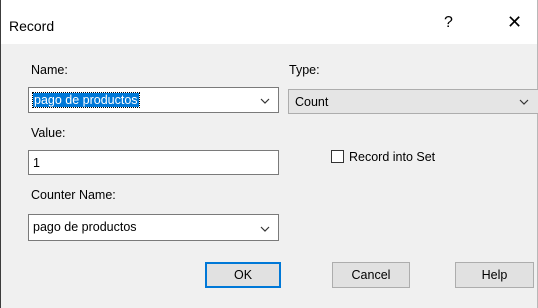  Describe the element at coordinates (337, 156) in the screenshot. I see `record-into-set-checkbox` at that location.